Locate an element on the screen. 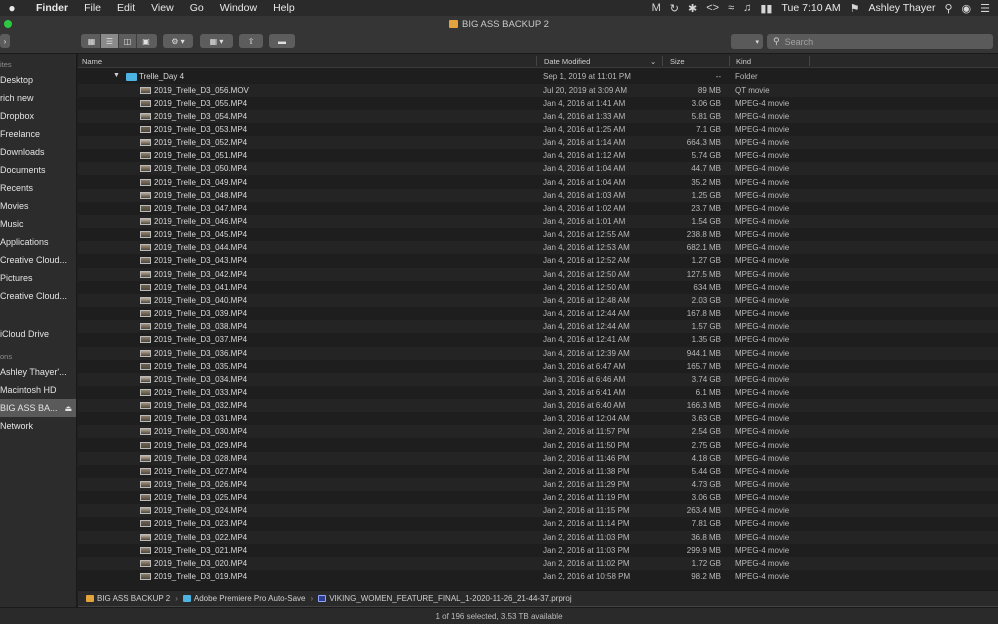 The width and height of the screenshot is (998, 624). menu-view: View is located at coordinates (162, 8).